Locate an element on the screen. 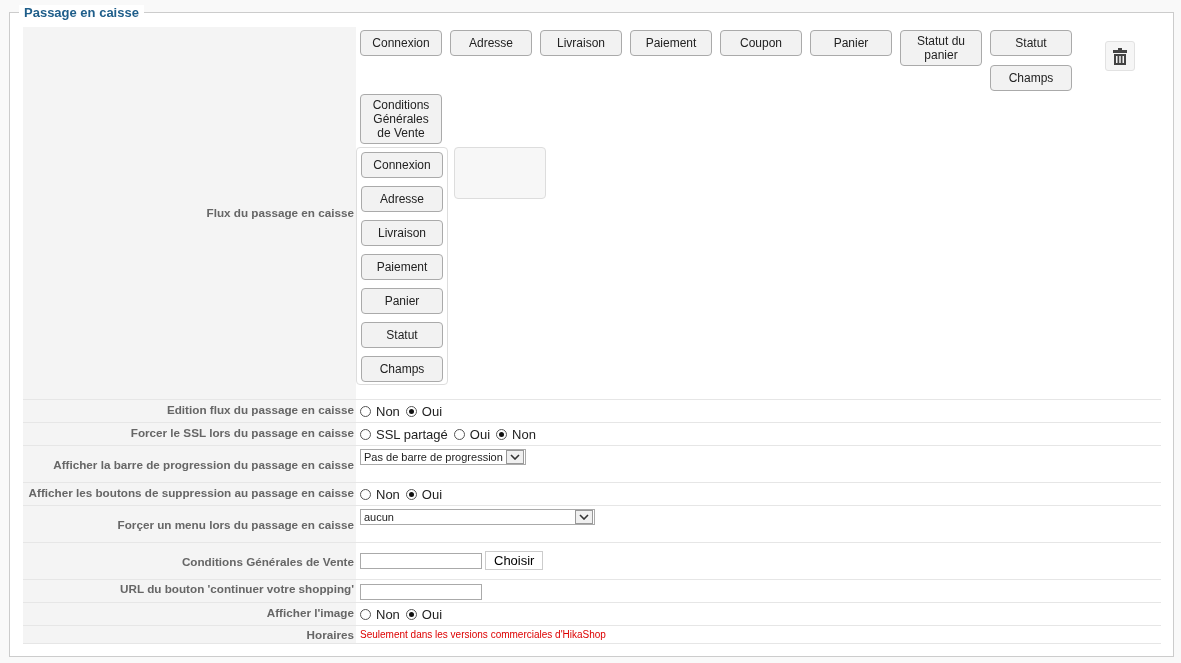 The image size is (1181, 663). field-label: Afficher la barre de progression du passage en caisse is located at coordinates (189, 464).